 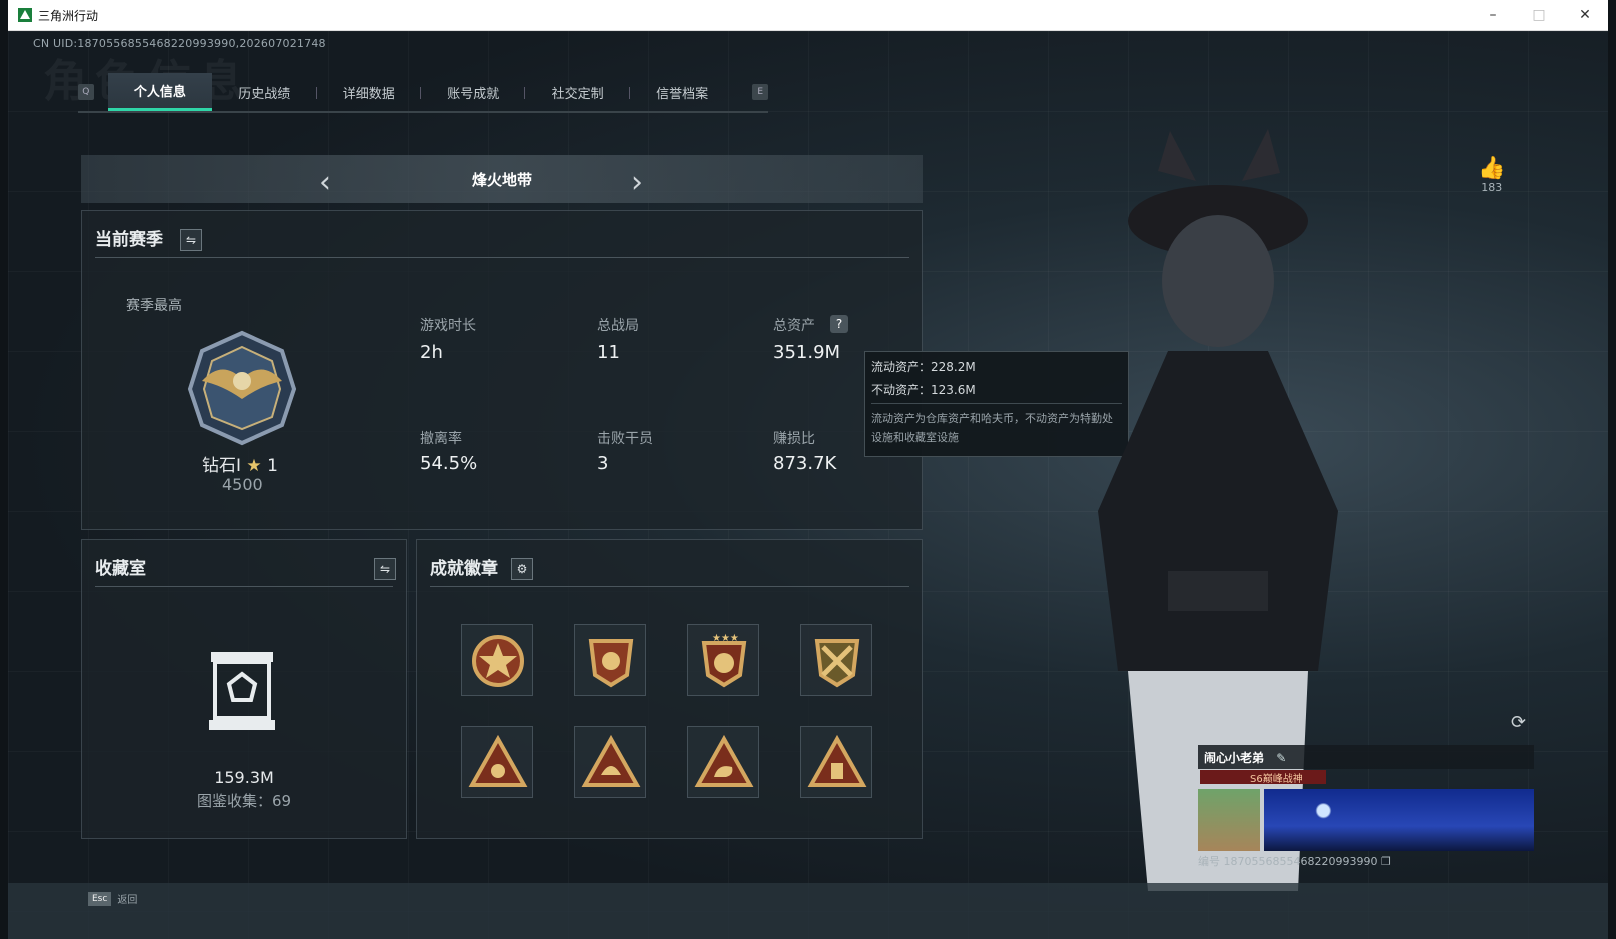 I want to click on mode-selector: ‹ 烽火地带 ›, so click(x=502, y=179).